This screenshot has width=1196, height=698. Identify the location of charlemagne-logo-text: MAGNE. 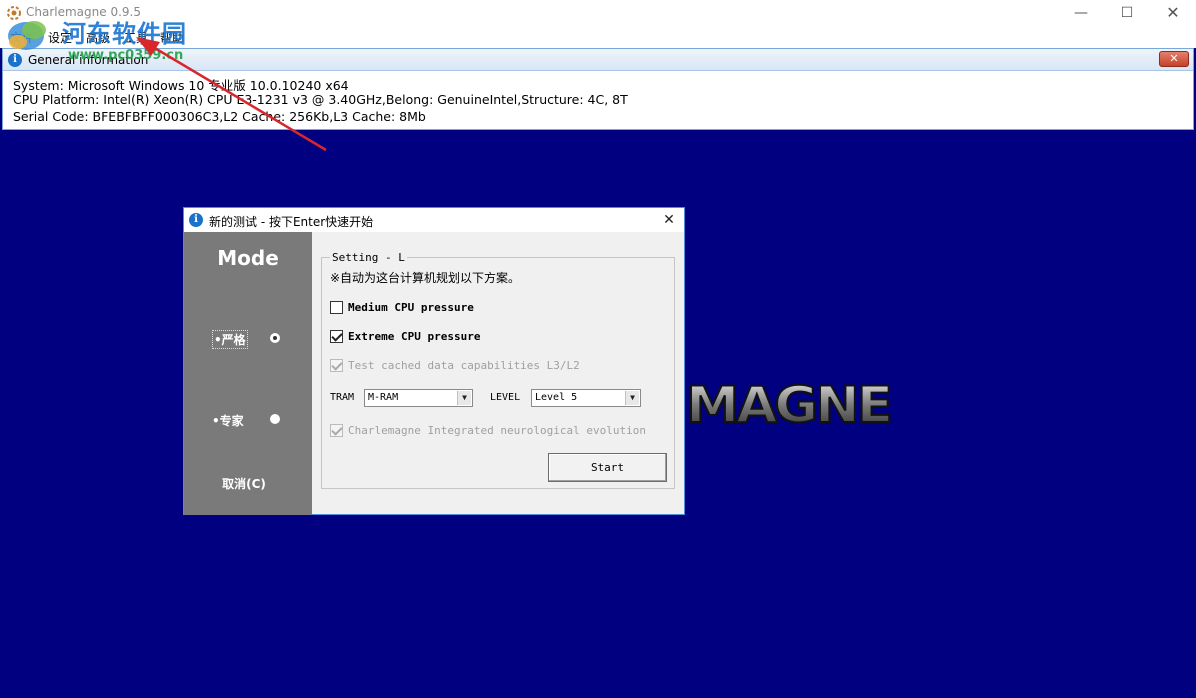
(788, 405).